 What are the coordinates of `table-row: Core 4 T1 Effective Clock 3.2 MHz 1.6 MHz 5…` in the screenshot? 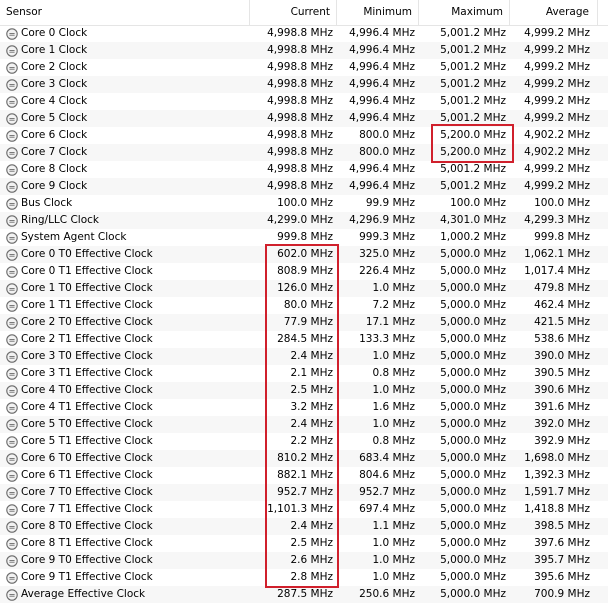 It's located at (304, 407).